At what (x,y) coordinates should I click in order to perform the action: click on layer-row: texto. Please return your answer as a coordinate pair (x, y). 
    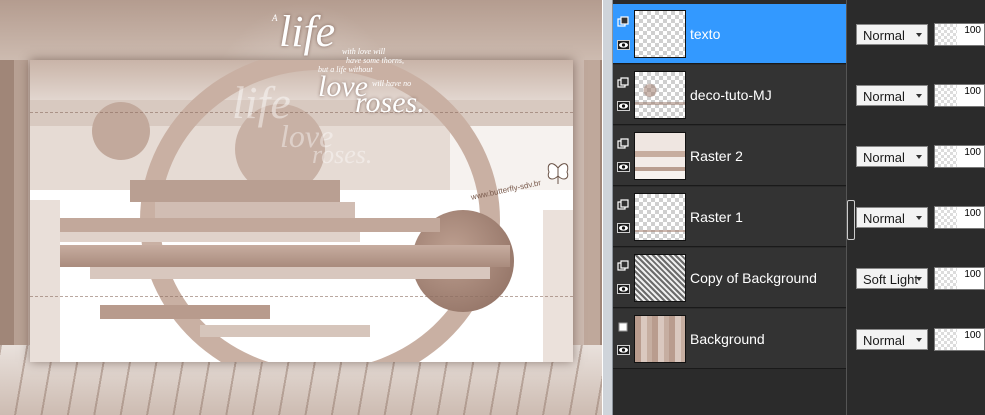
    Looking at the image, I should click on (729, 34).